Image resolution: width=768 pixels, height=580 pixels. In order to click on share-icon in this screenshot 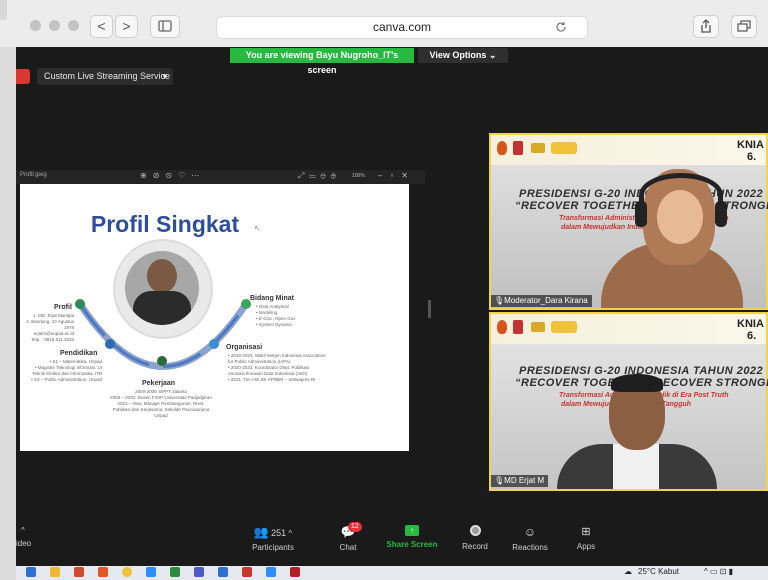, I will do `click(706, 26)`.